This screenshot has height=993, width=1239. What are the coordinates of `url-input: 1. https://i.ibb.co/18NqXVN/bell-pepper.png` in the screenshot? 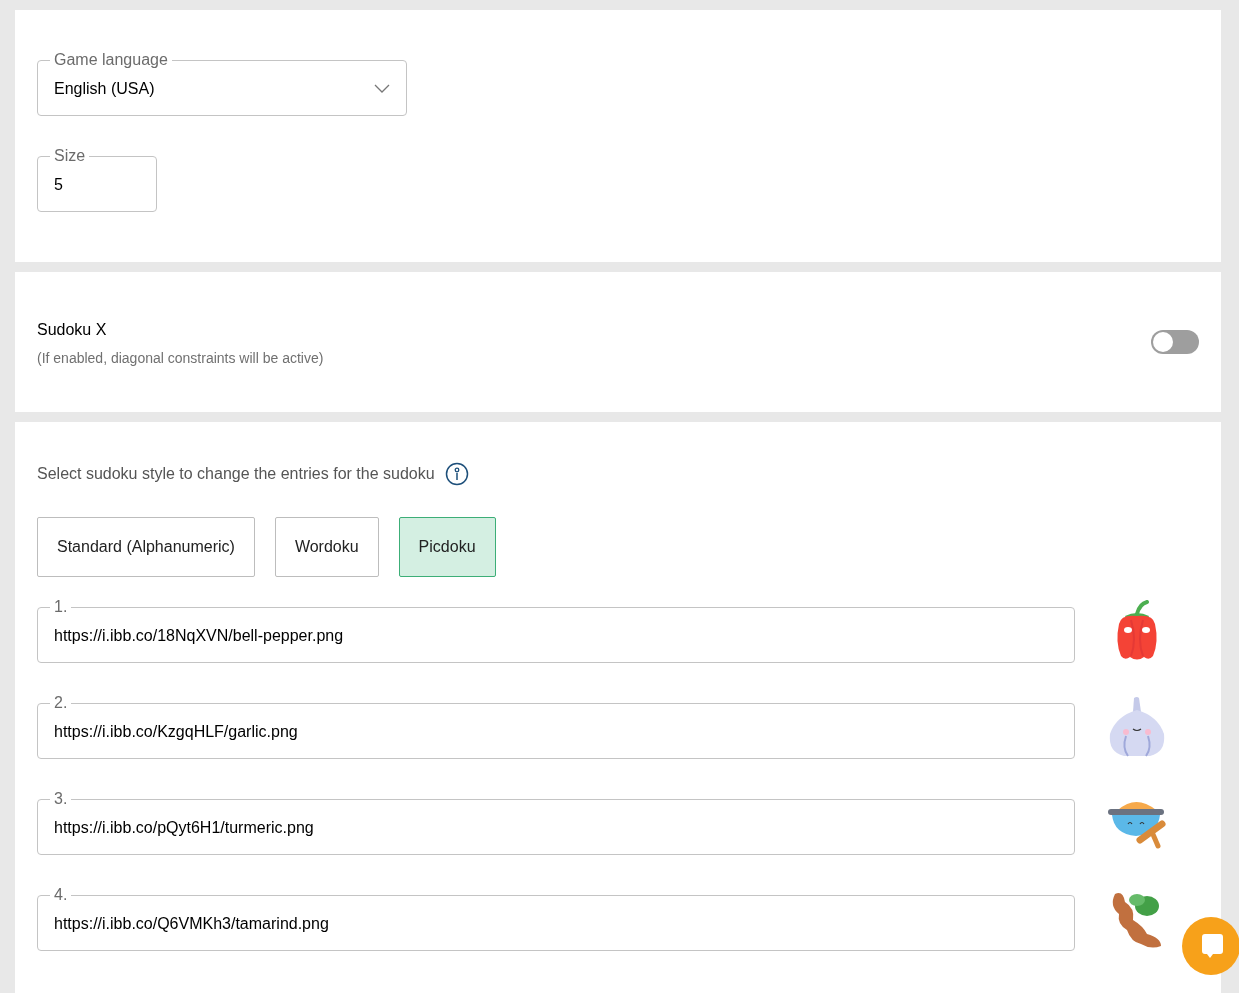 It's located at (556, 631).